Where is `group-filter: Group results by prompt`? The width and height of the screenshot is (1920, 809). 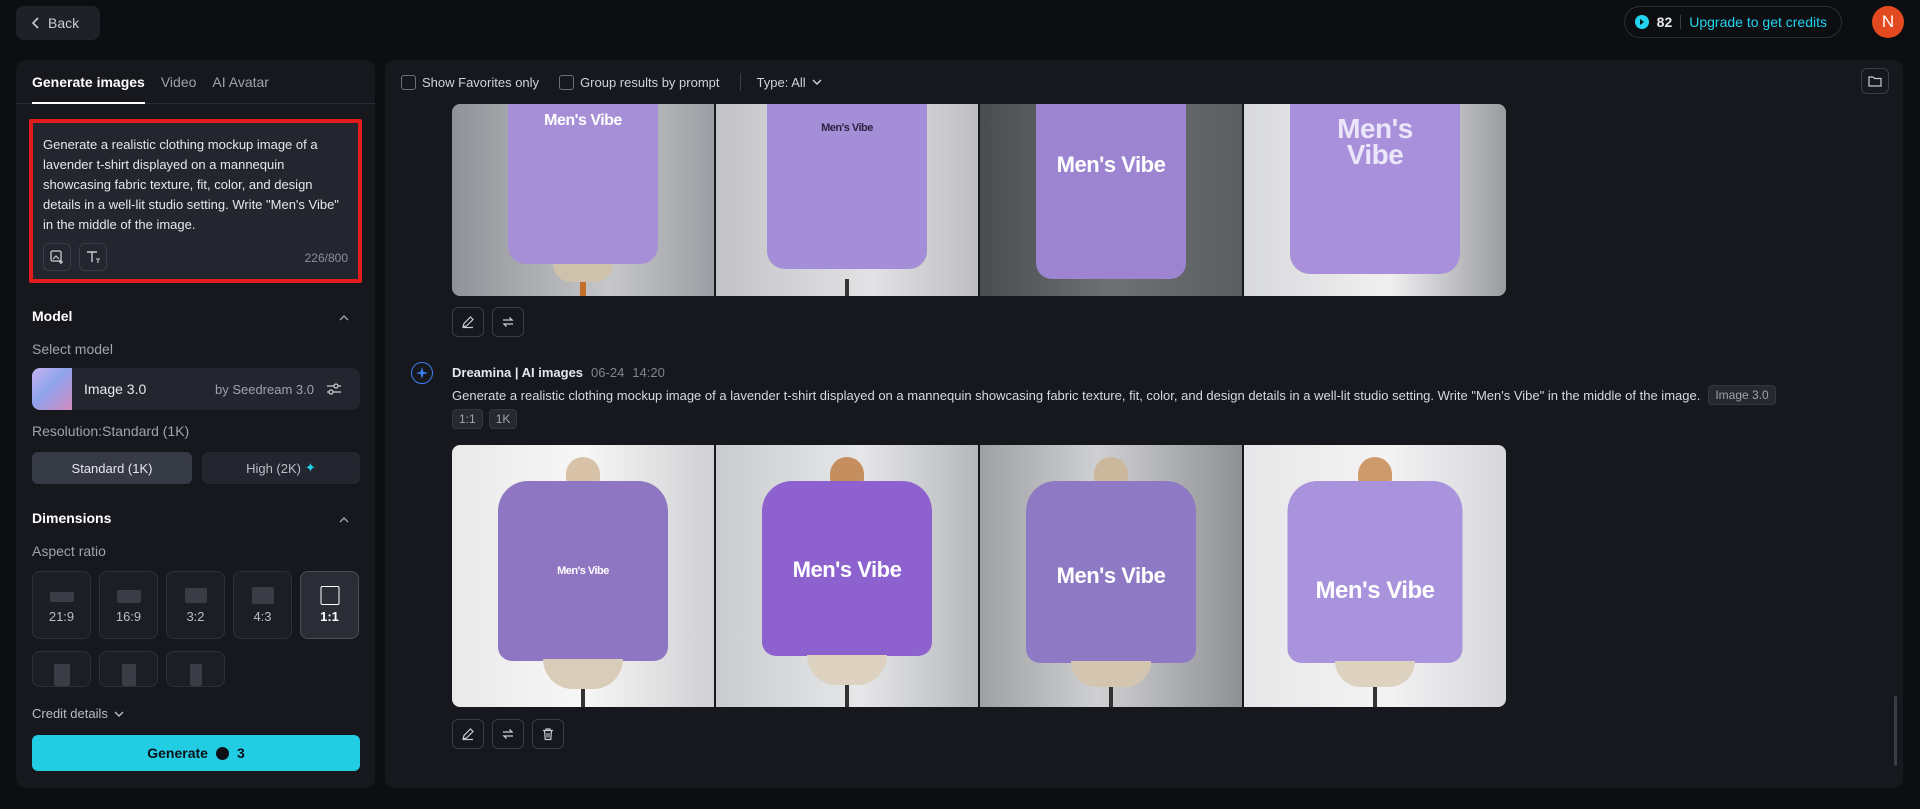
group-filter: Group results by prompt is located at coordinates (639, 82).